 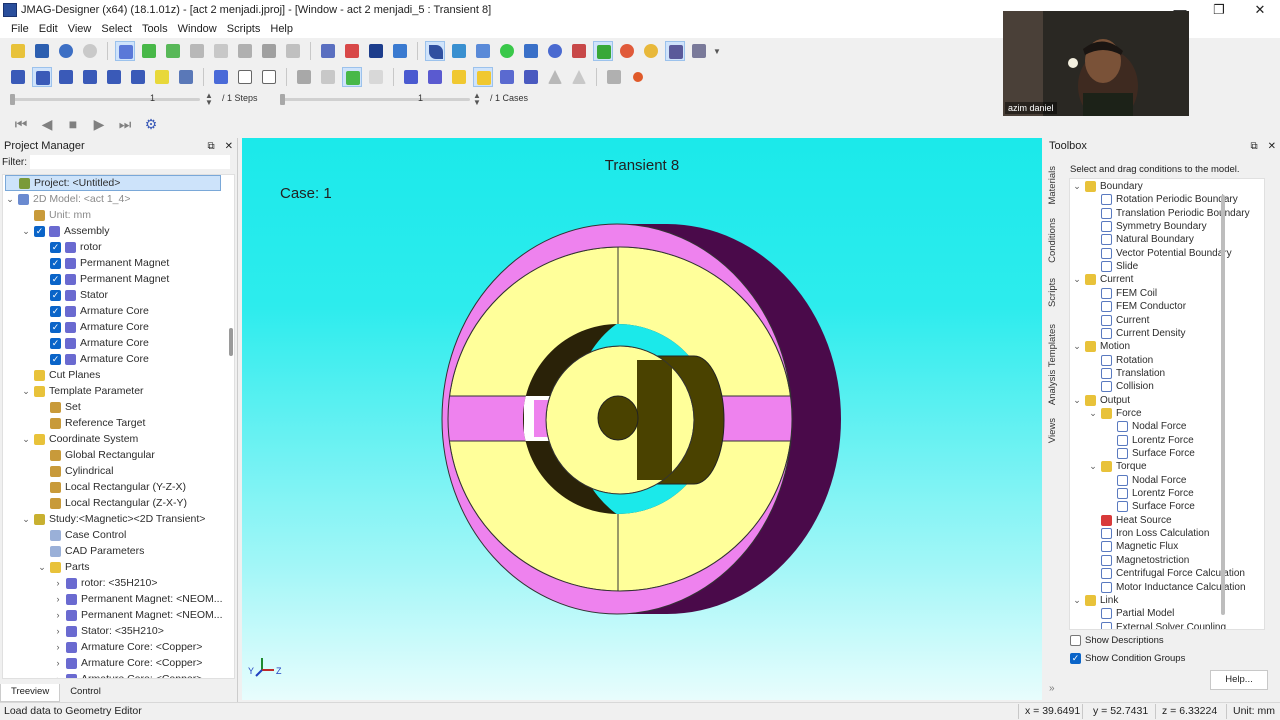 What do you see at coordinates (651, 51) in the screenshot?
I see `settings-gear-icon` at bounding box center [651, 51].